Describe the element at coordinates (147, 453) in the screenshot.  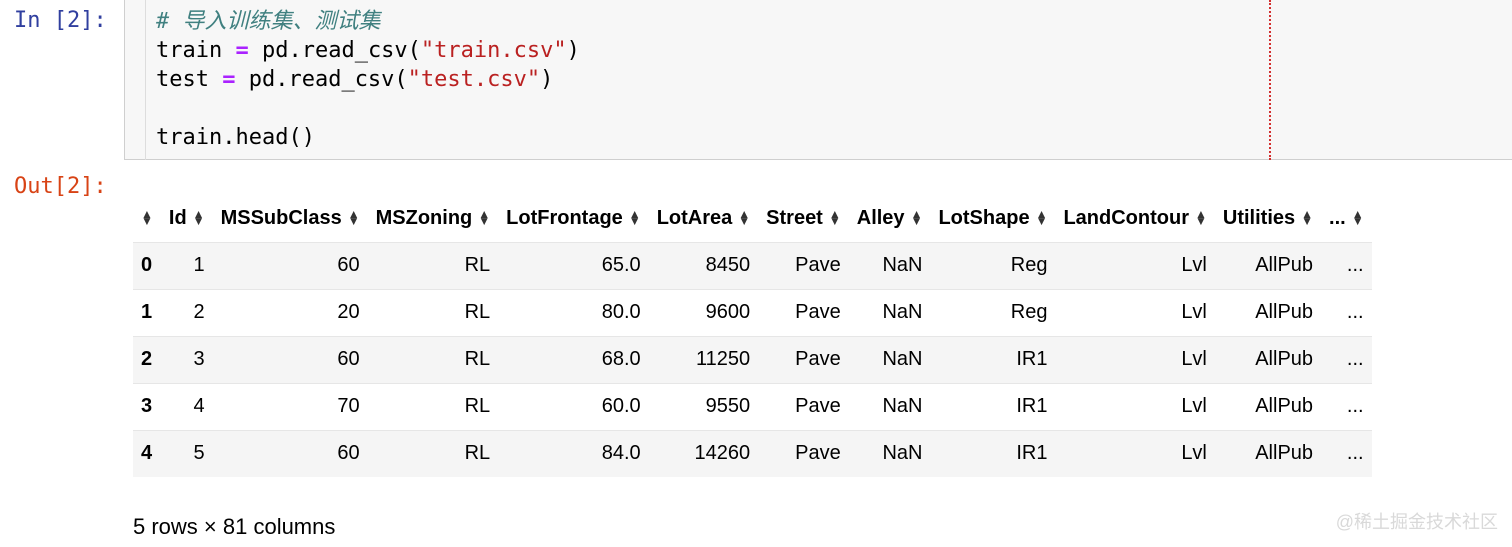
I see `row-index: 4` at that location.